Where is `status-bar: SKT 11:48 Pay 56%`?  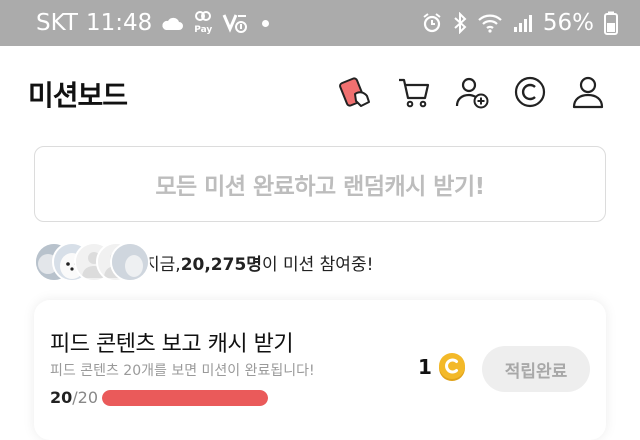 status-bar: SKT 11:48 Pay 56% is located at coordinates (320, 23).